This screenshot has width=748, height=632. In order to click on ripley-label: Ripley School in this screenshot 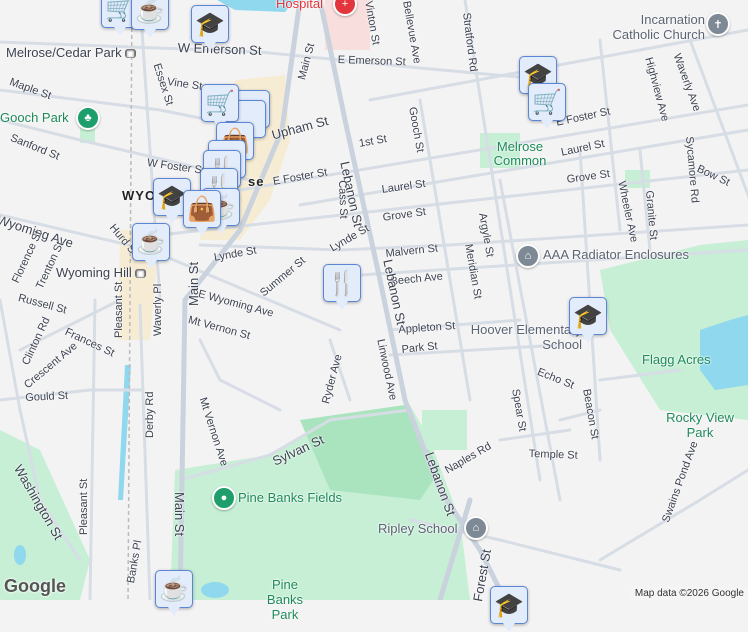, I will do `click(418, 528)`.